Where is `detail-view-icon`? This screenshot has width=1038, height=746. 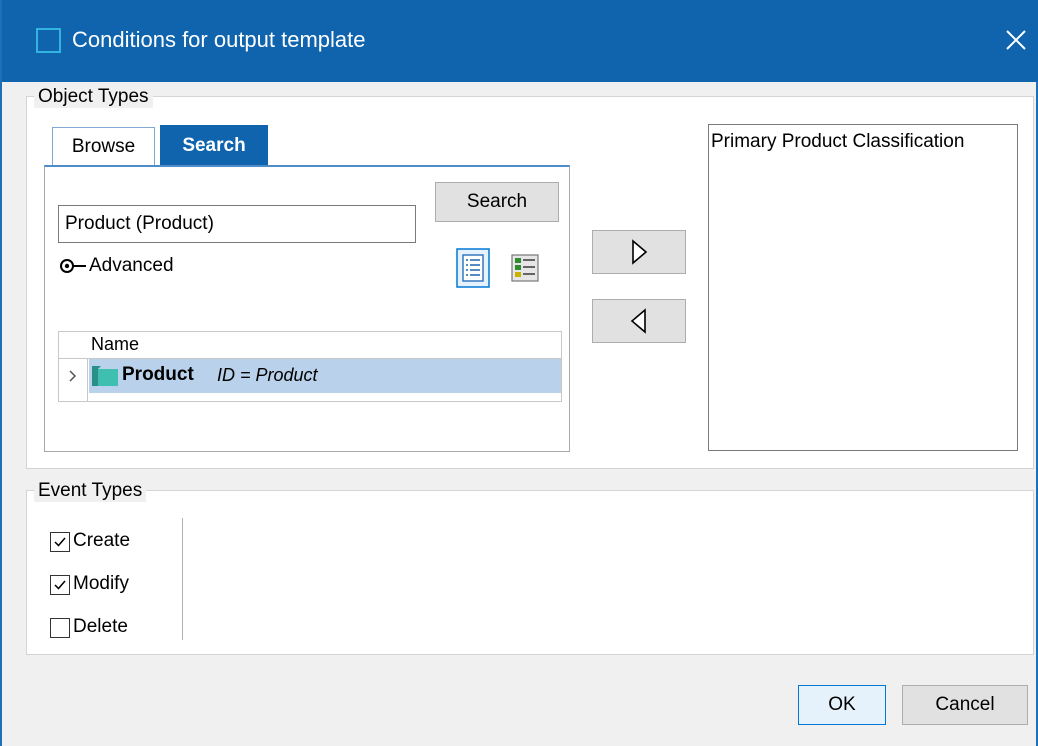
detail-view-icon is located at coordinates (525, 268).